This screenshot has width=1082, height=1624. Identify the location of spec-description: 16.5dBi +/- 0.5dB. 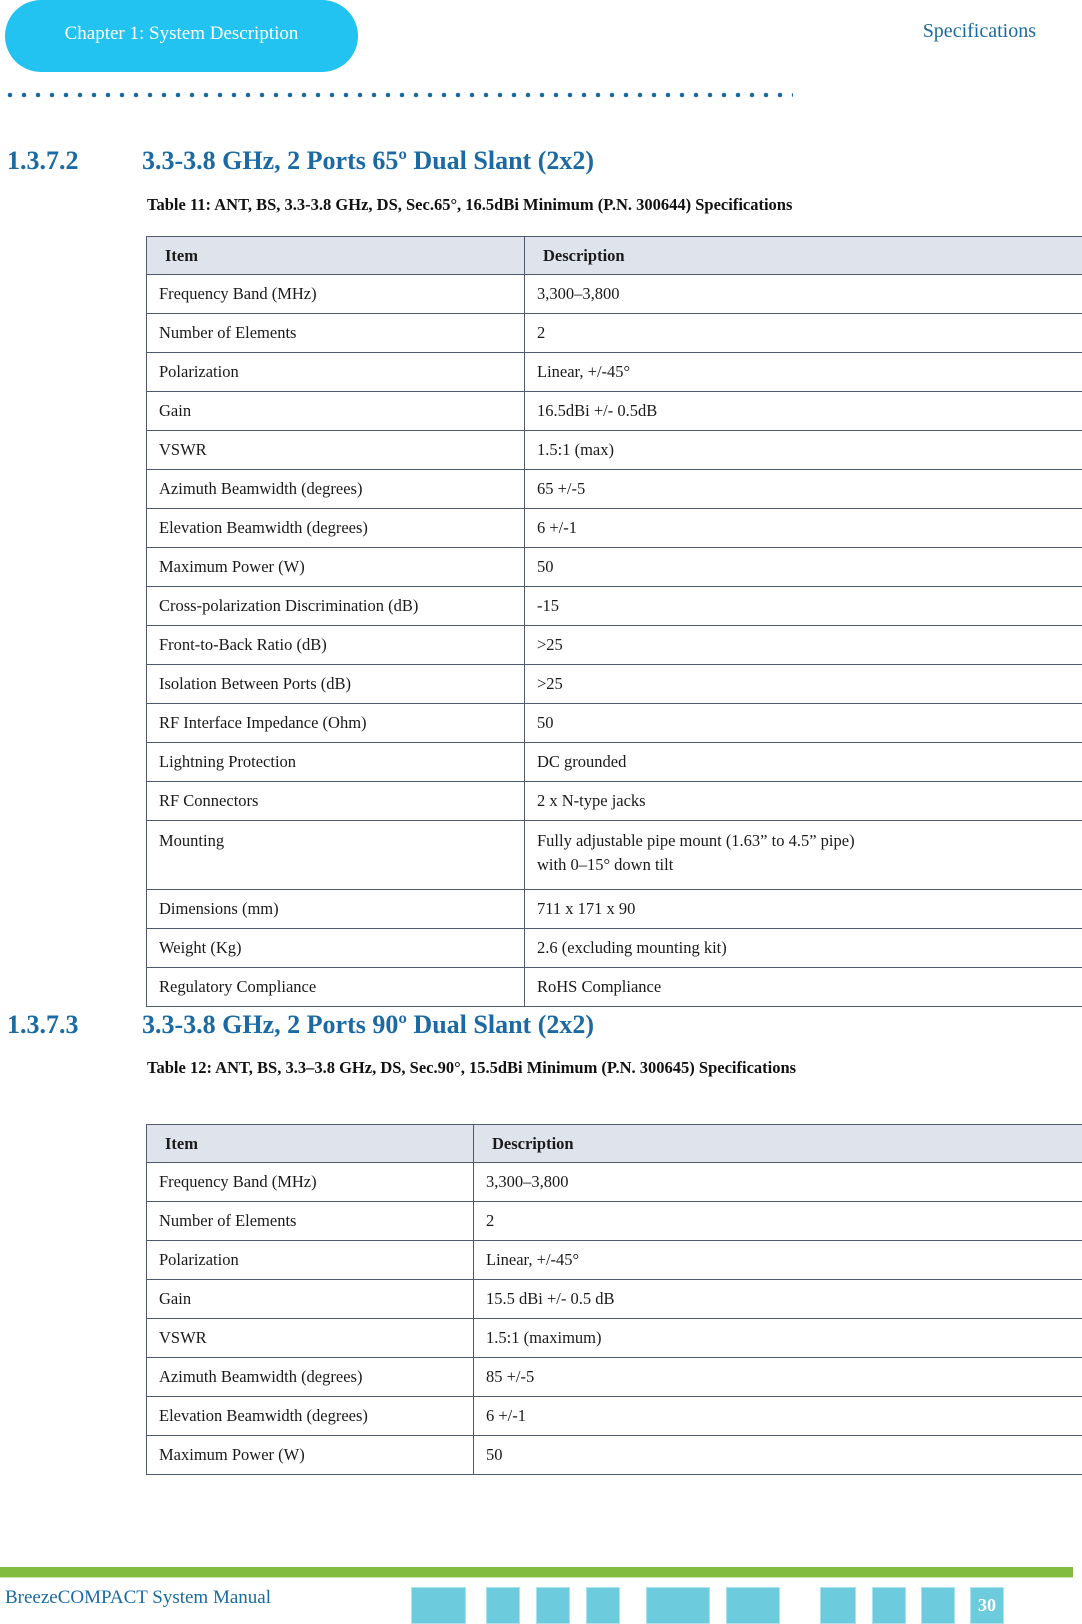
(803, 411).